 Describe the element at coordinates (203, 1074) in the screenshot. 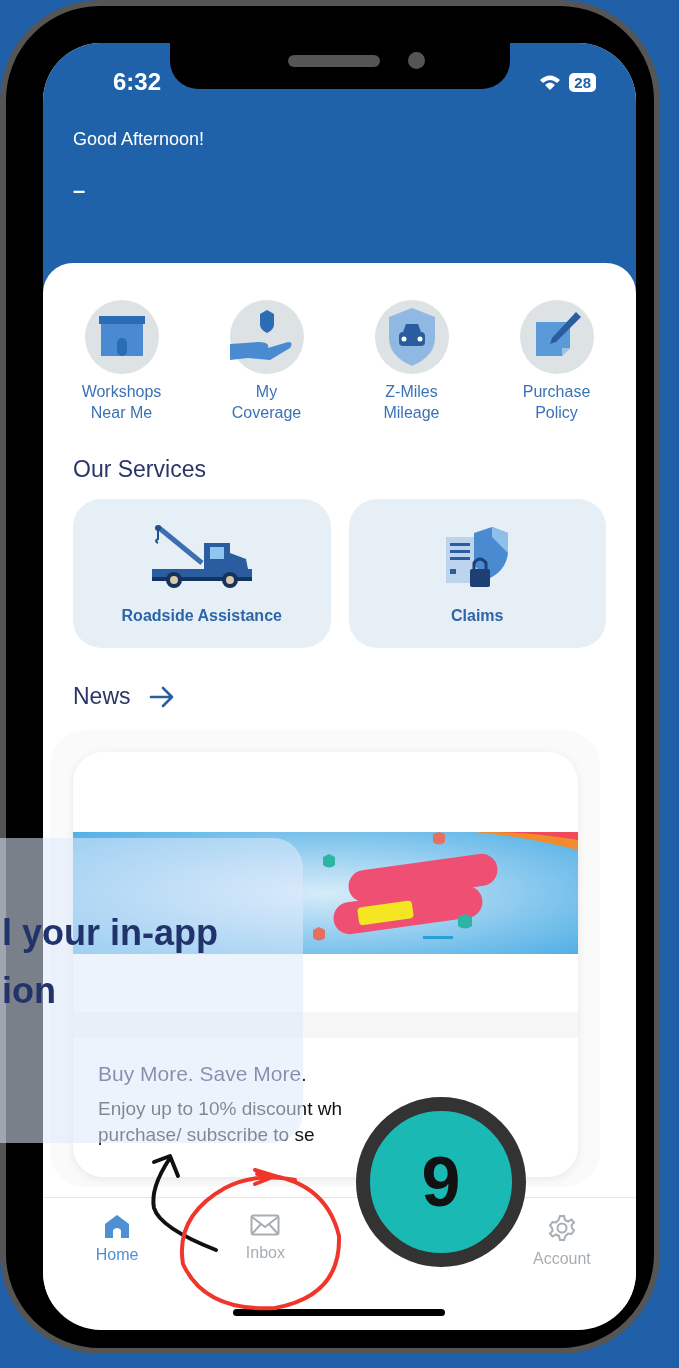

I see `news-title: Buy More. Save More.` at that location.